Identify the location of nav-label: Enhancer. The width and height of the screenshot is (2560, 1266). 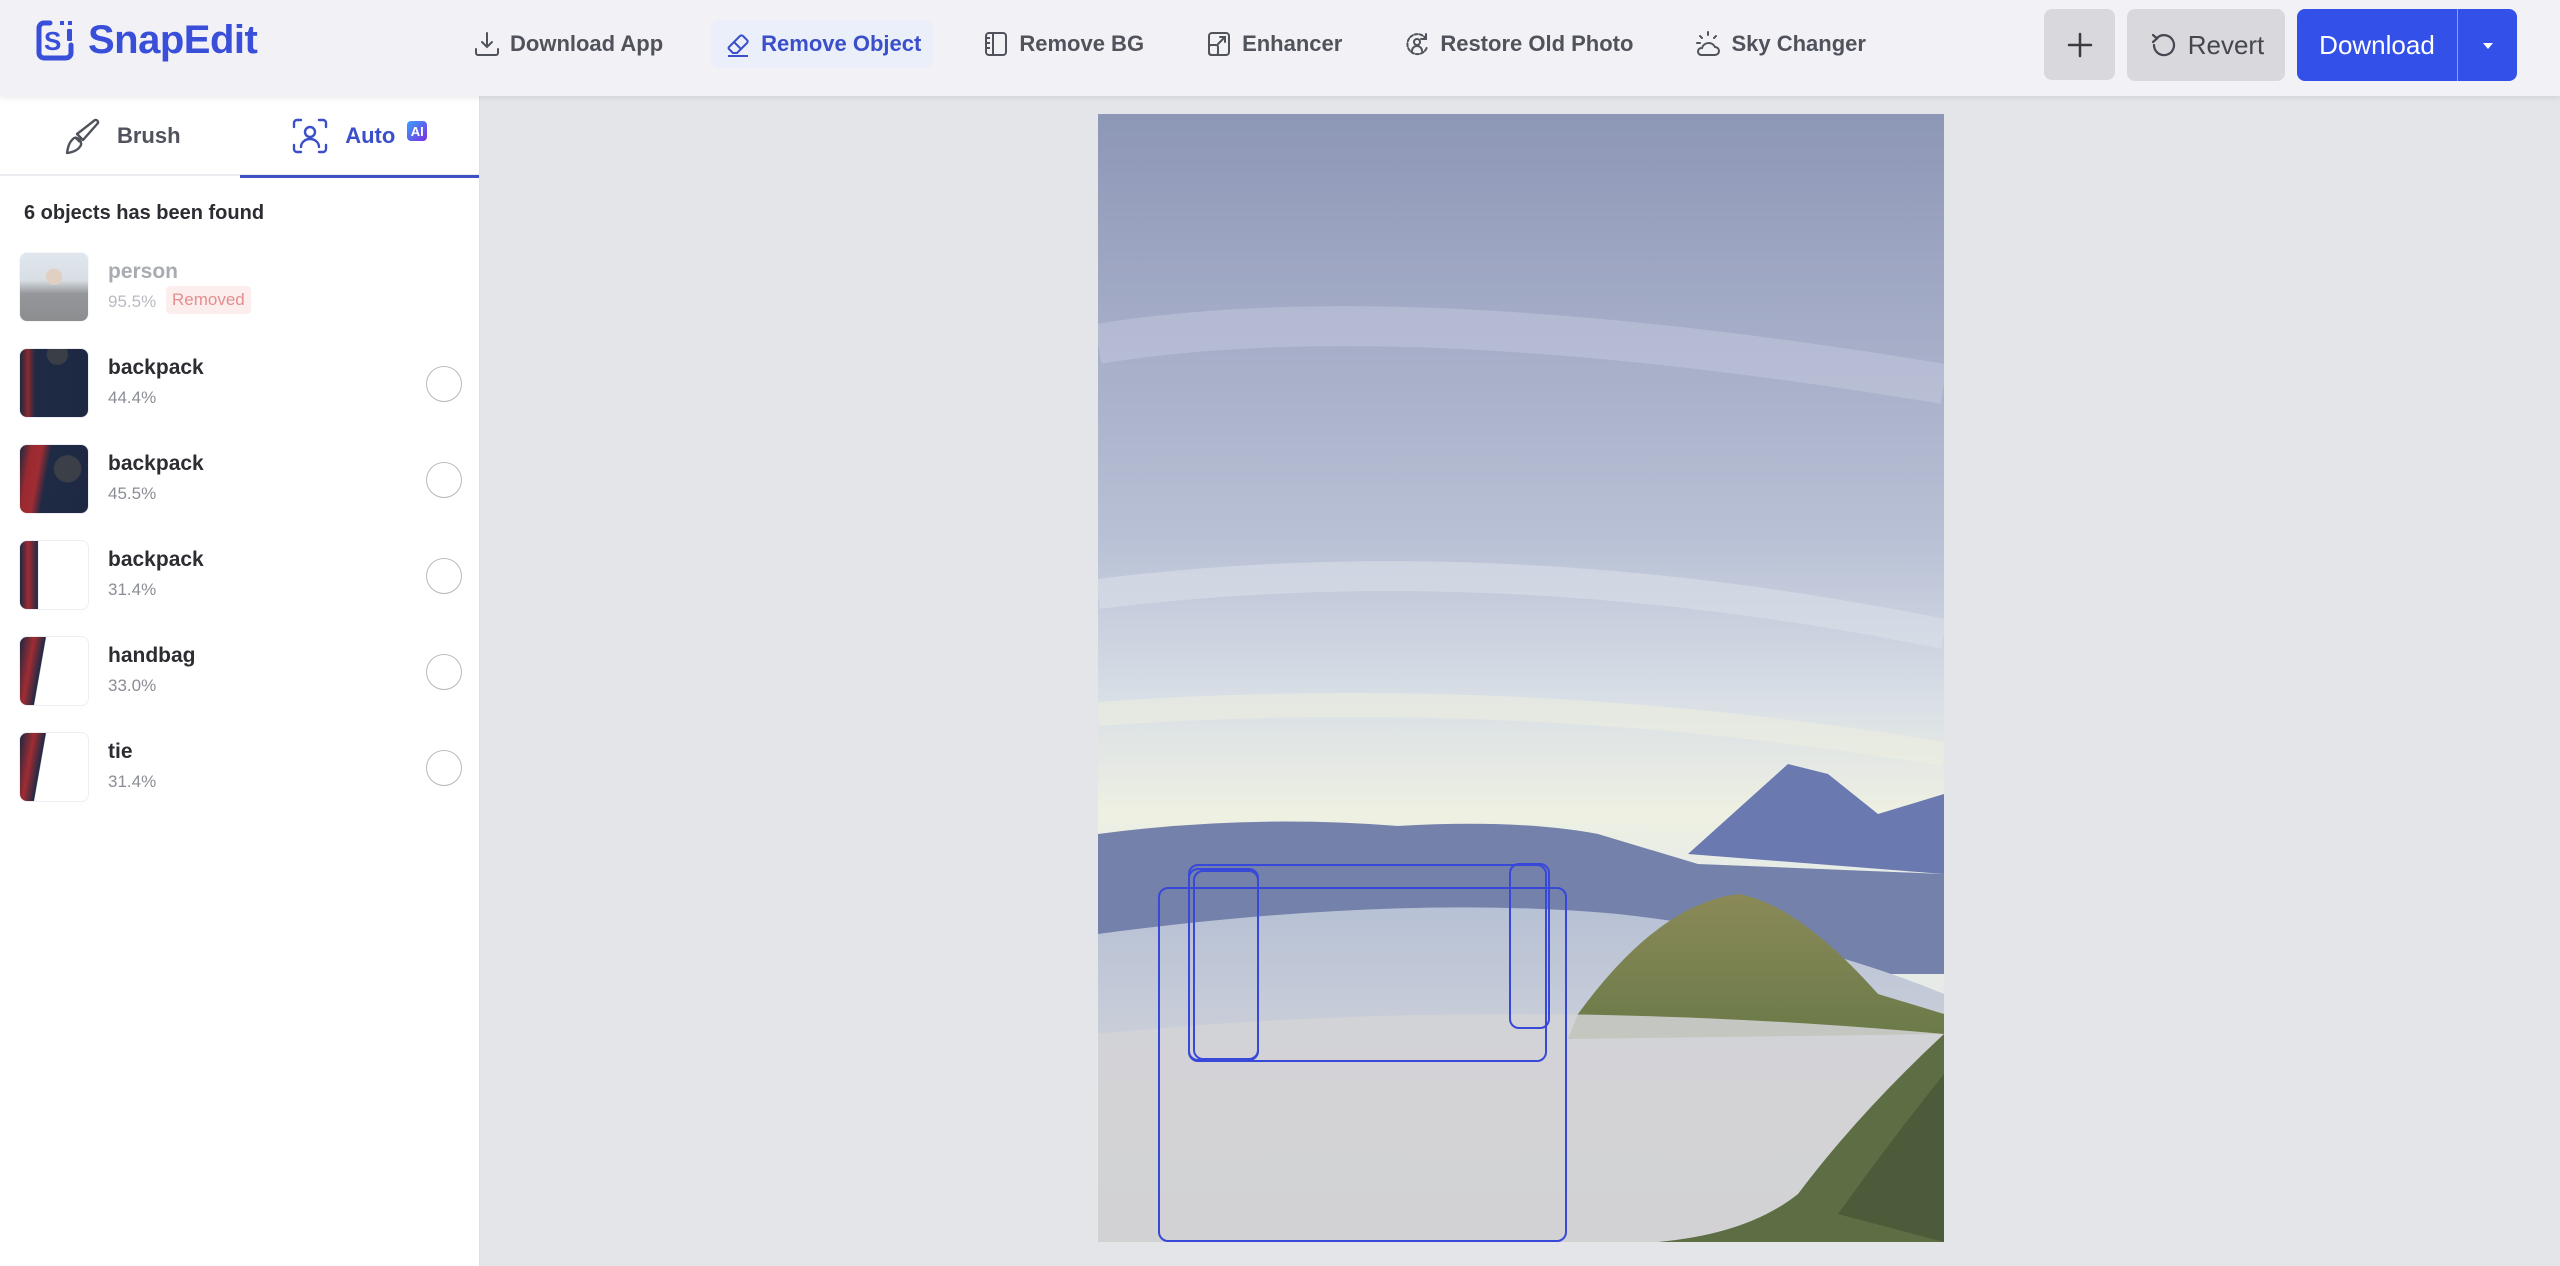
(1292, 43).